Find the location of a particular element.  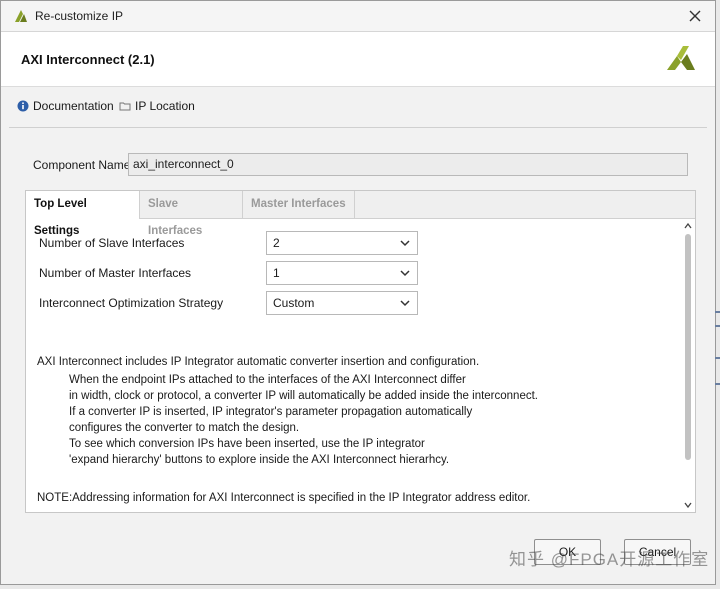

folder-icon is located at coordinates (125, 106).